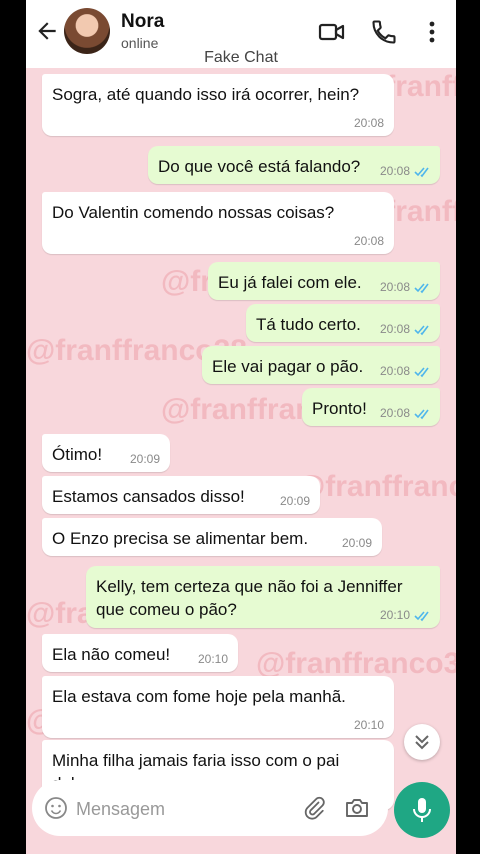 This screenshot has width=480, height=854. Describe the element at coordinates (176, 809) in the screenshot. I see `message-input` at that location.